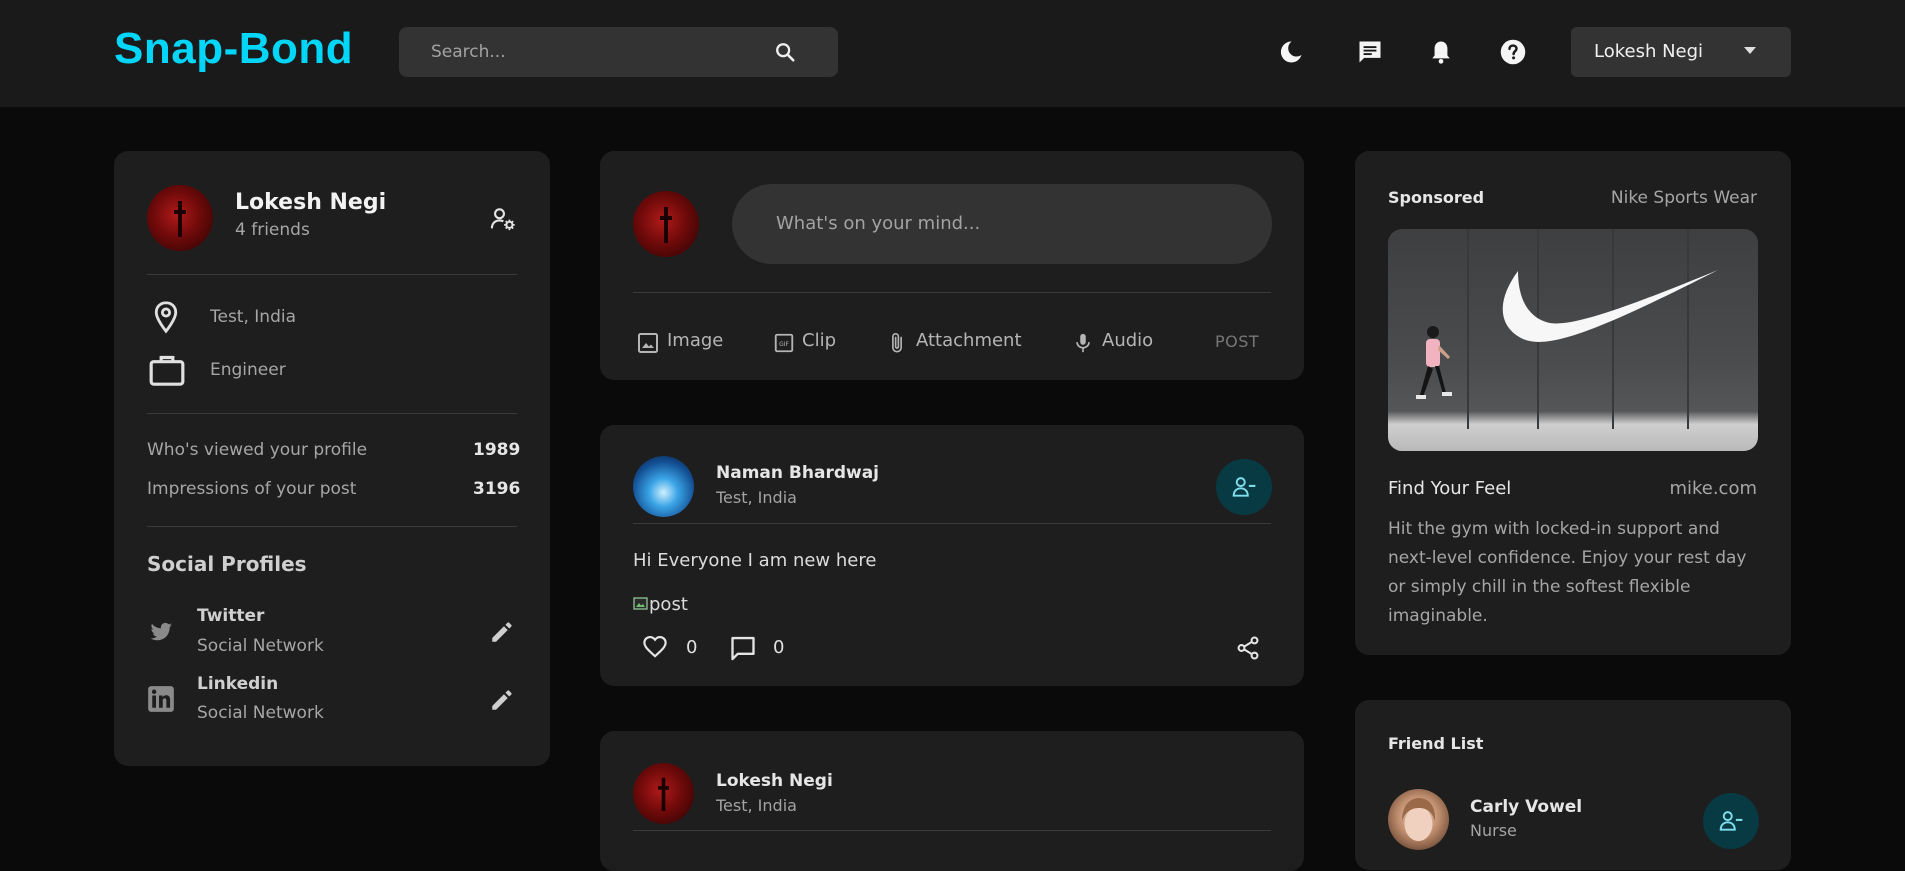 The image size is (1905, 871). I want to click on svg-text: GIF, so click(784, 344).